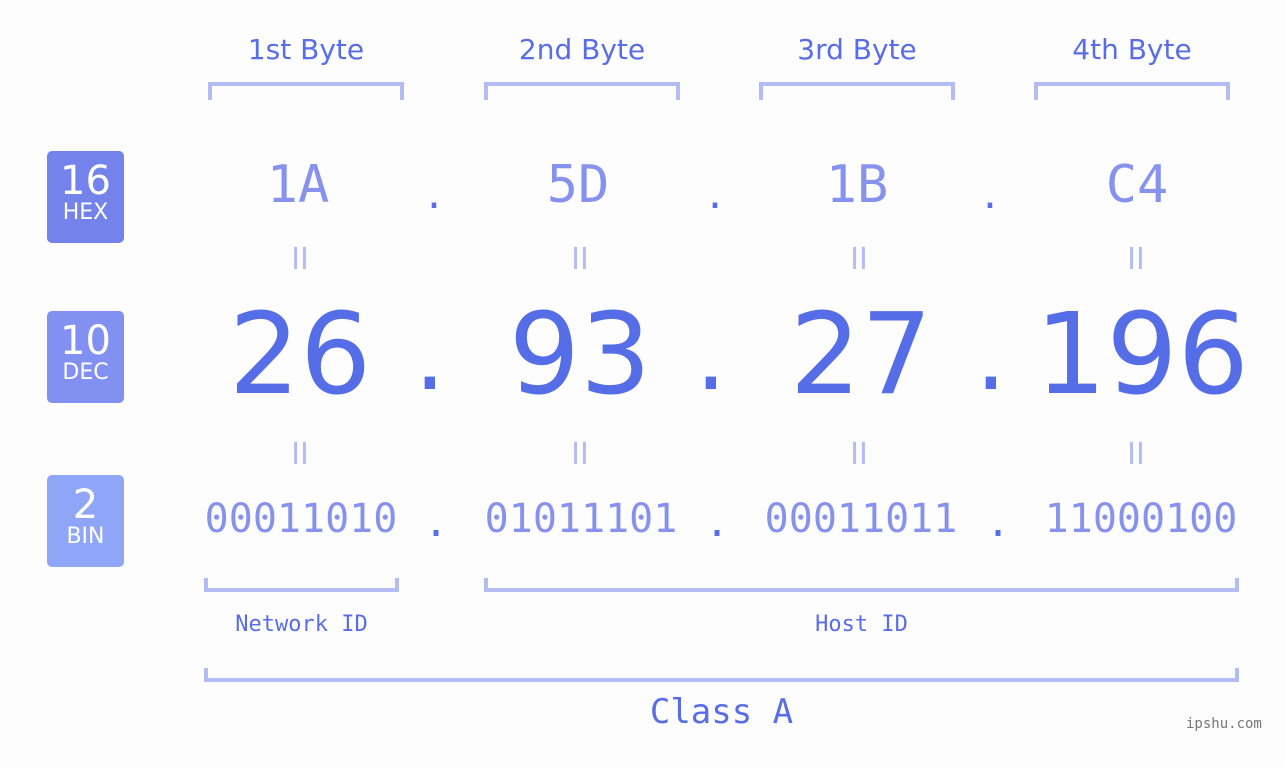 The height and width of the screenshot is (767, 1285). What do you see at coordinates (580, 355) in the screenshot?
I see `dec-value-2: 93` at bounding box center [580, 355].